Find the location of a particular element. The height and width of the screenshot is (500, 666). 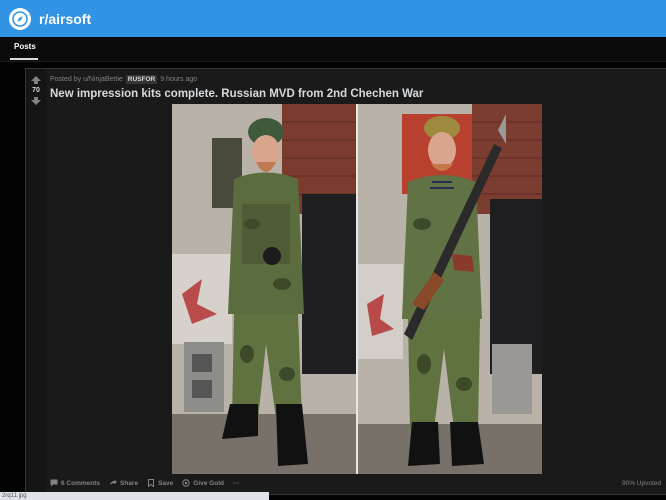

comment-icon is located at coordinates (54, 483).